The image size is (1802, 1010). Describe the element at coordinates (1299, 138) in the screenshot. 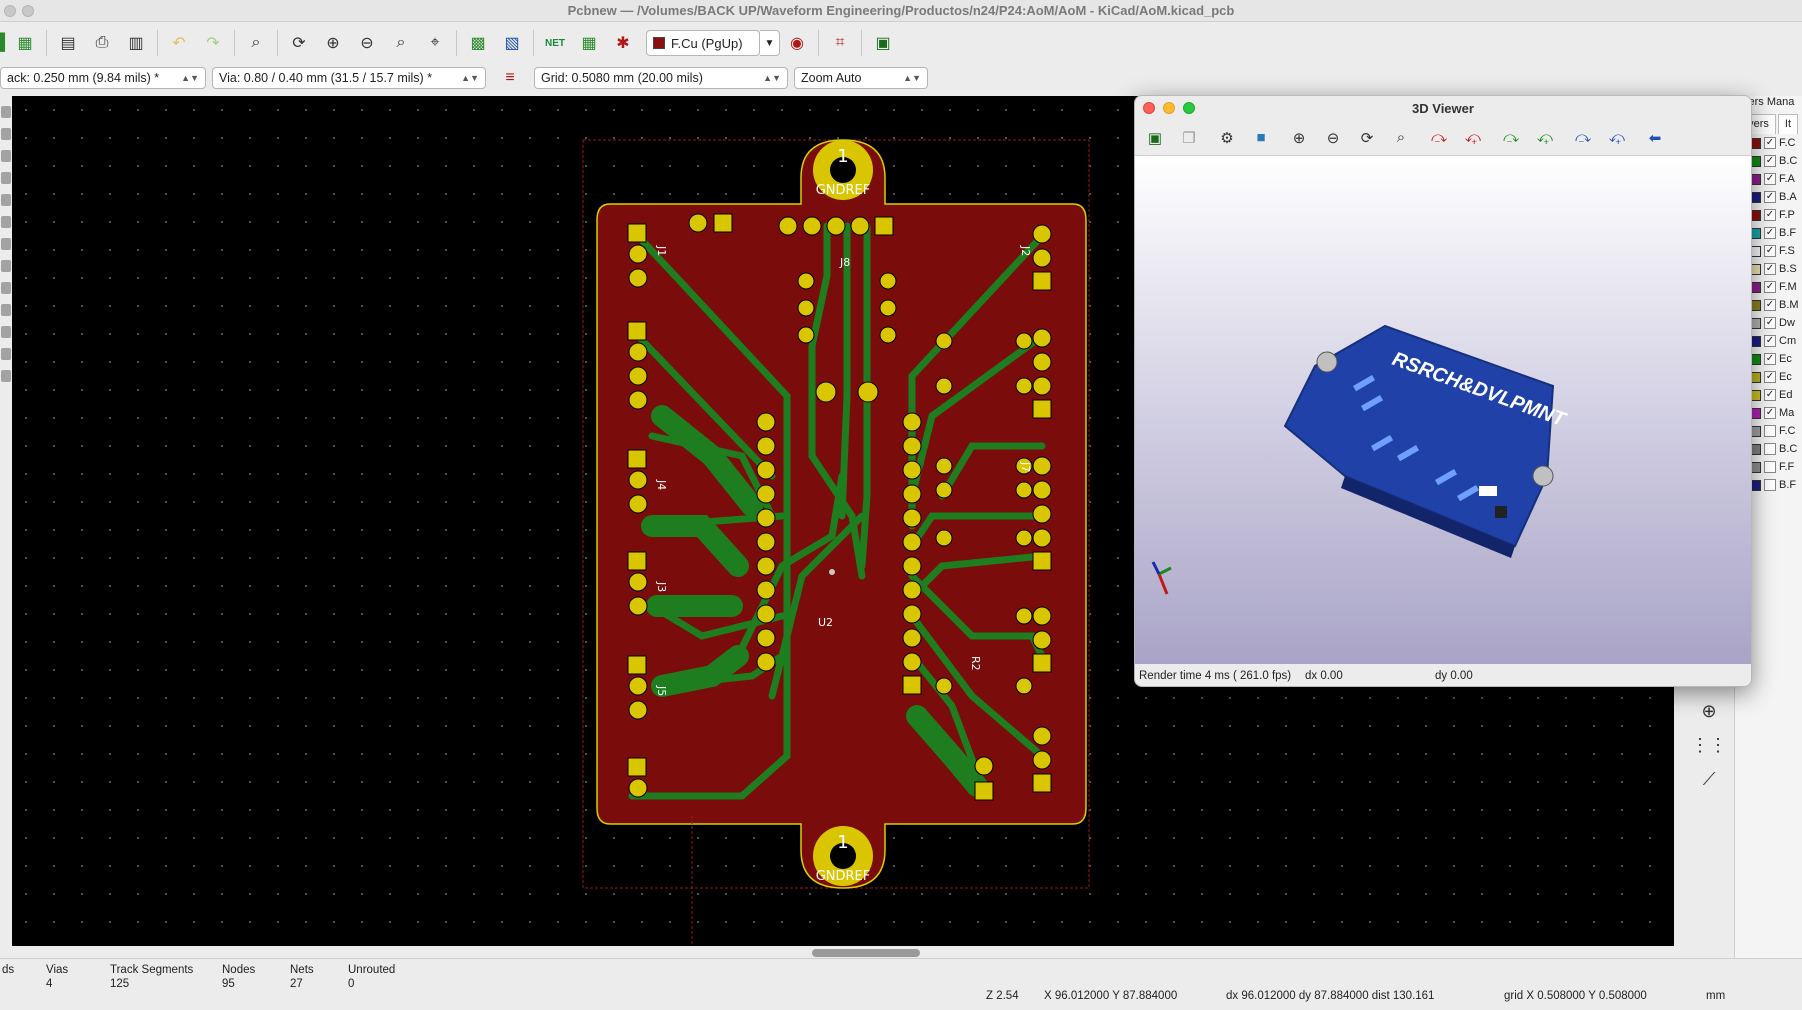

I see `zoom-in-icon: ⊕` at that location.